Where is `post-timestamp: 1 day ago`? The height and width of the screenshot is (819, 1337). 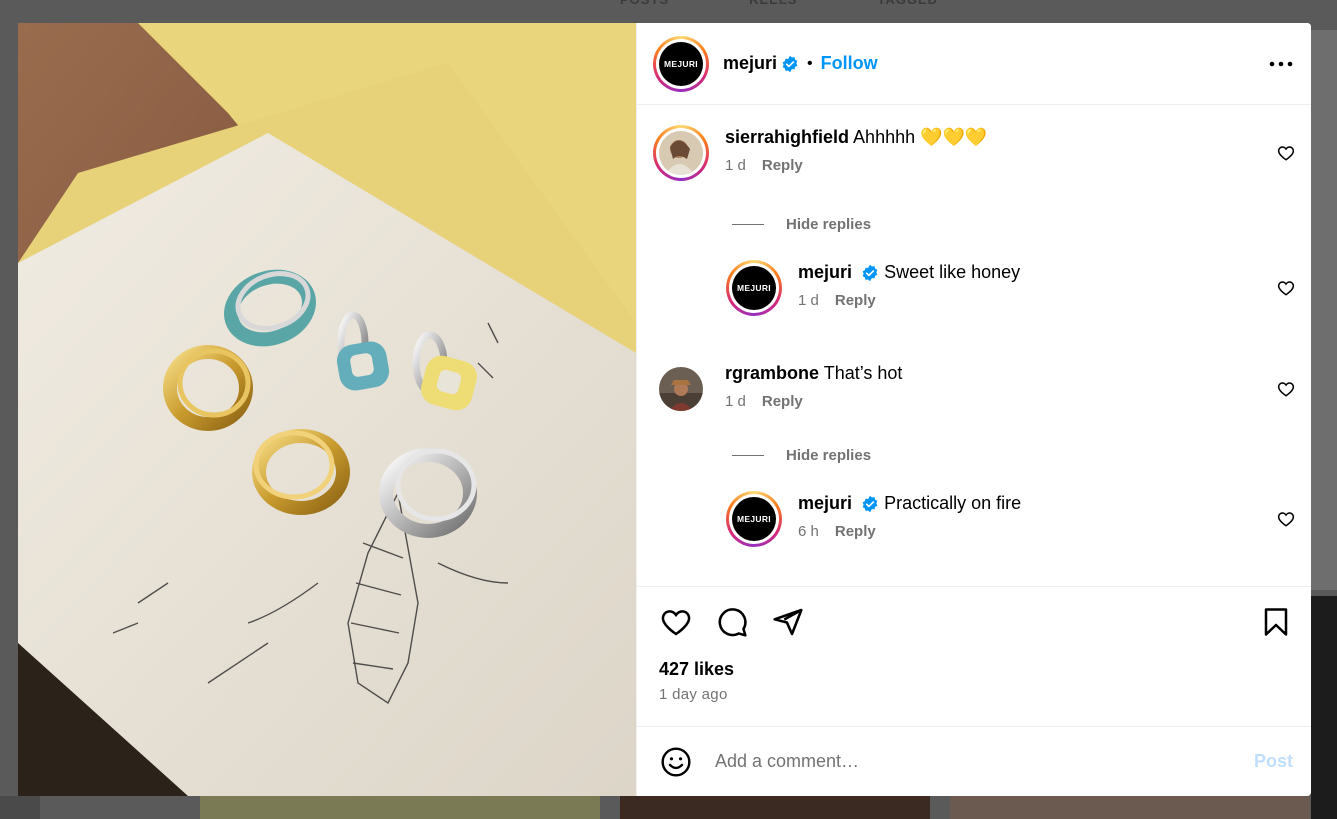
post-timestamp: 1 day ago is located at coordinates (974, 694).